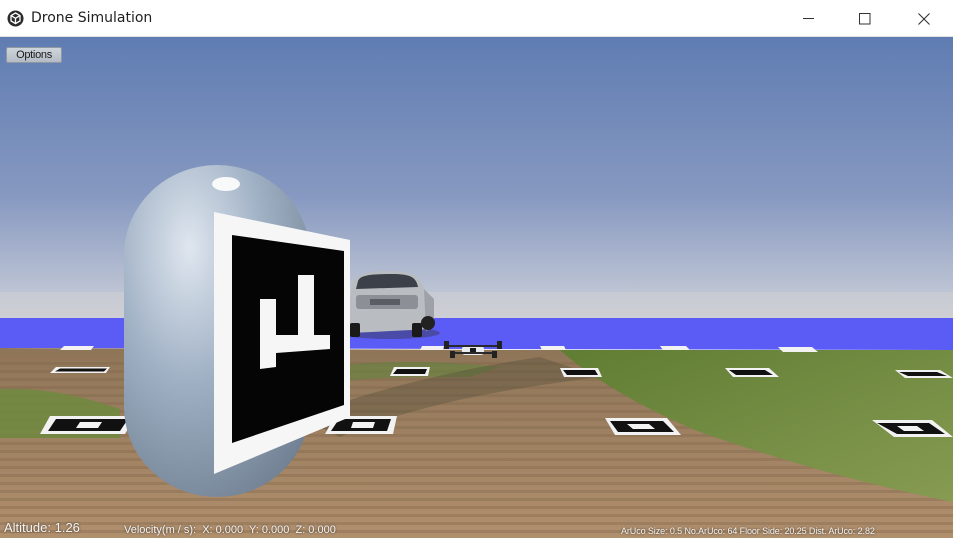 Image resolution: width=953 pixels, height=538 pixels. I want to click on altitude-label: Altitude:, so click(27, 527).